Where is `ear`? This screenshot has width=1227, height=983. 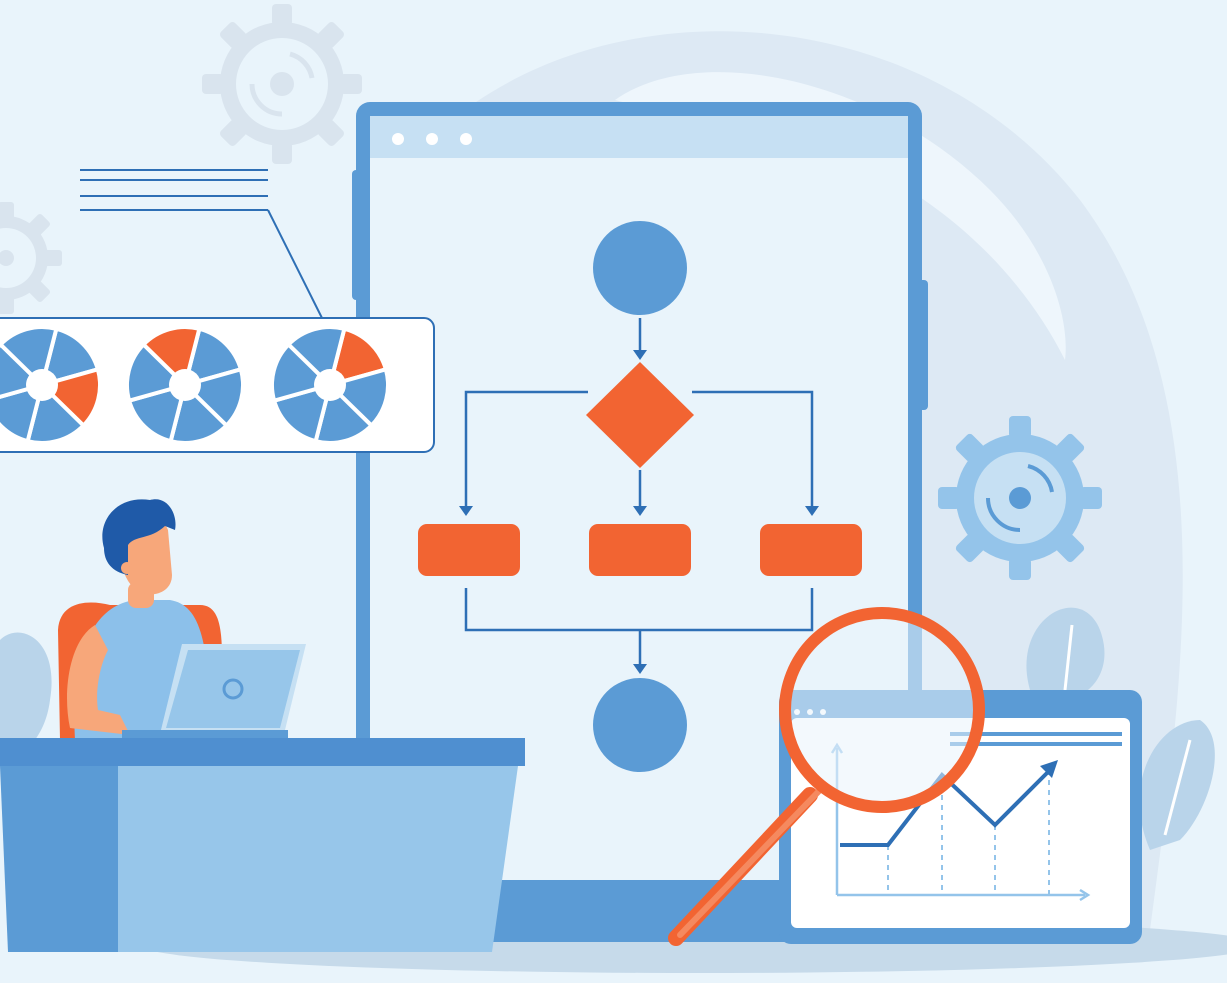 ear is located at coordinates (127, 568).